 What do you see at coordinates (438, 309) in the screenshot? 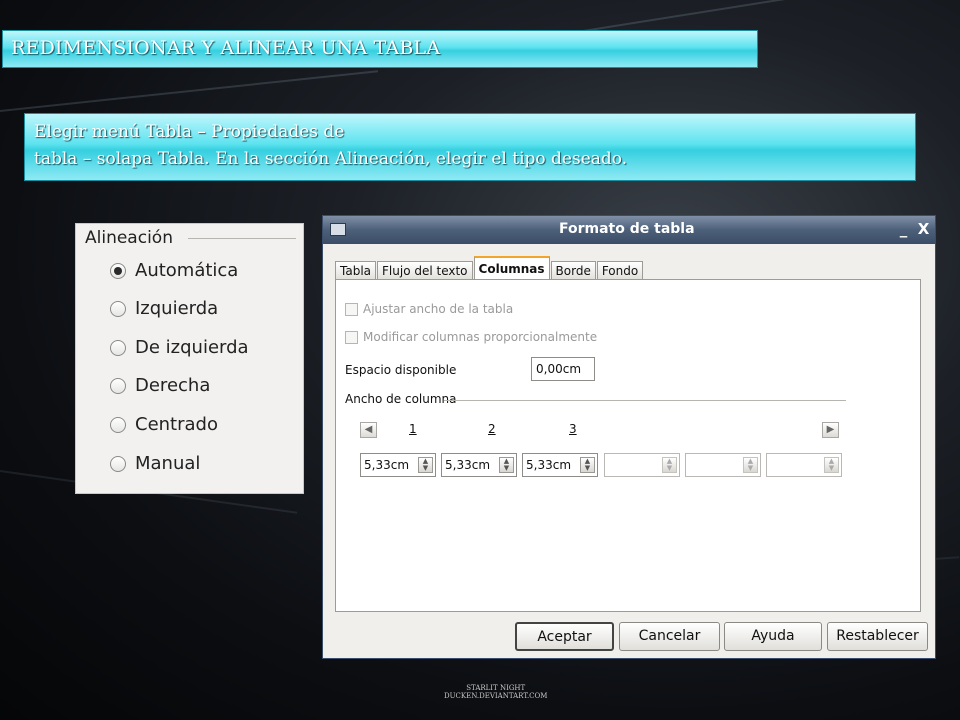
I see `fit-width-label: Ajustar ancho de la tabla` at bounding box center [438, 309].